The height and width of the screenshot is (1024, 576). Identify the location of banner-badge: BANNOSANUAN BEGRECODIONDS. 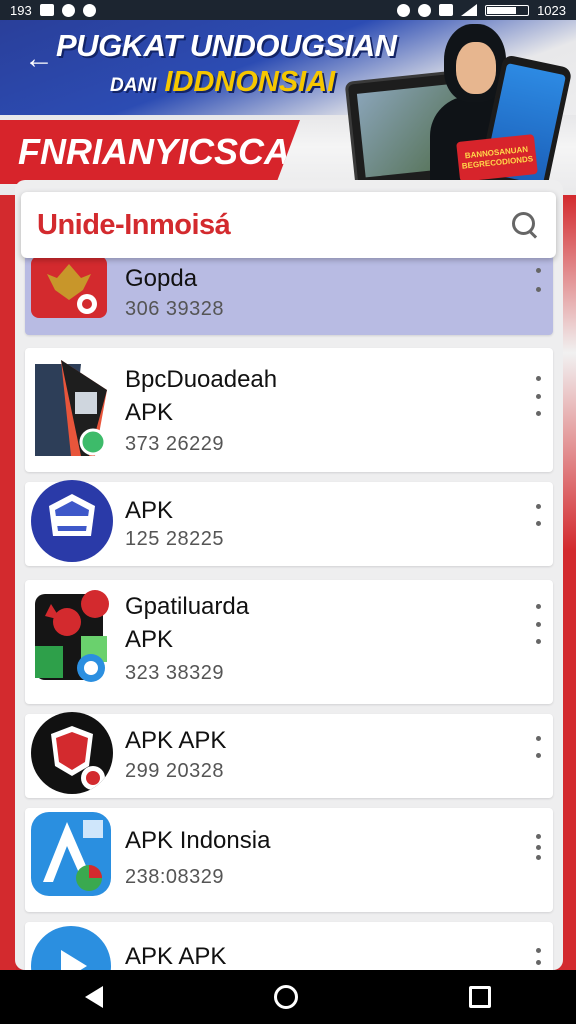
(497, 158).